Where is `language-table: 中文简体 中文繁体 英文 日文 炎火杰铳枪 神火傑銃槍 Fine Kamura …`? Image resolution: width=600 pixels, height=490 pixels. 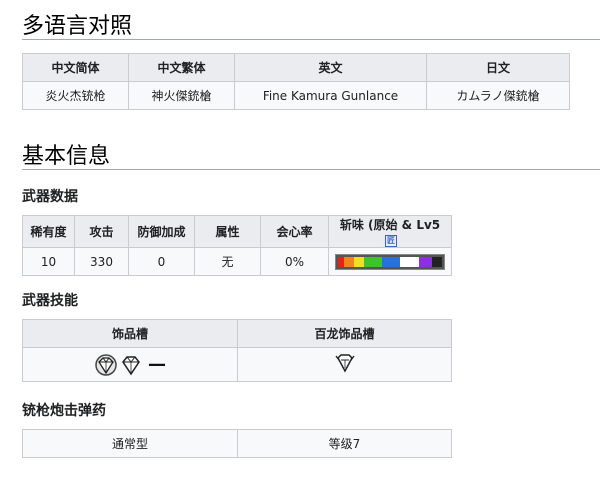
language-table: 中文简体 中文繁体 英文 日文 炎火杰铳枪 神火傑銃槍 Fine Kamura … is located at coordinates (296, 81).